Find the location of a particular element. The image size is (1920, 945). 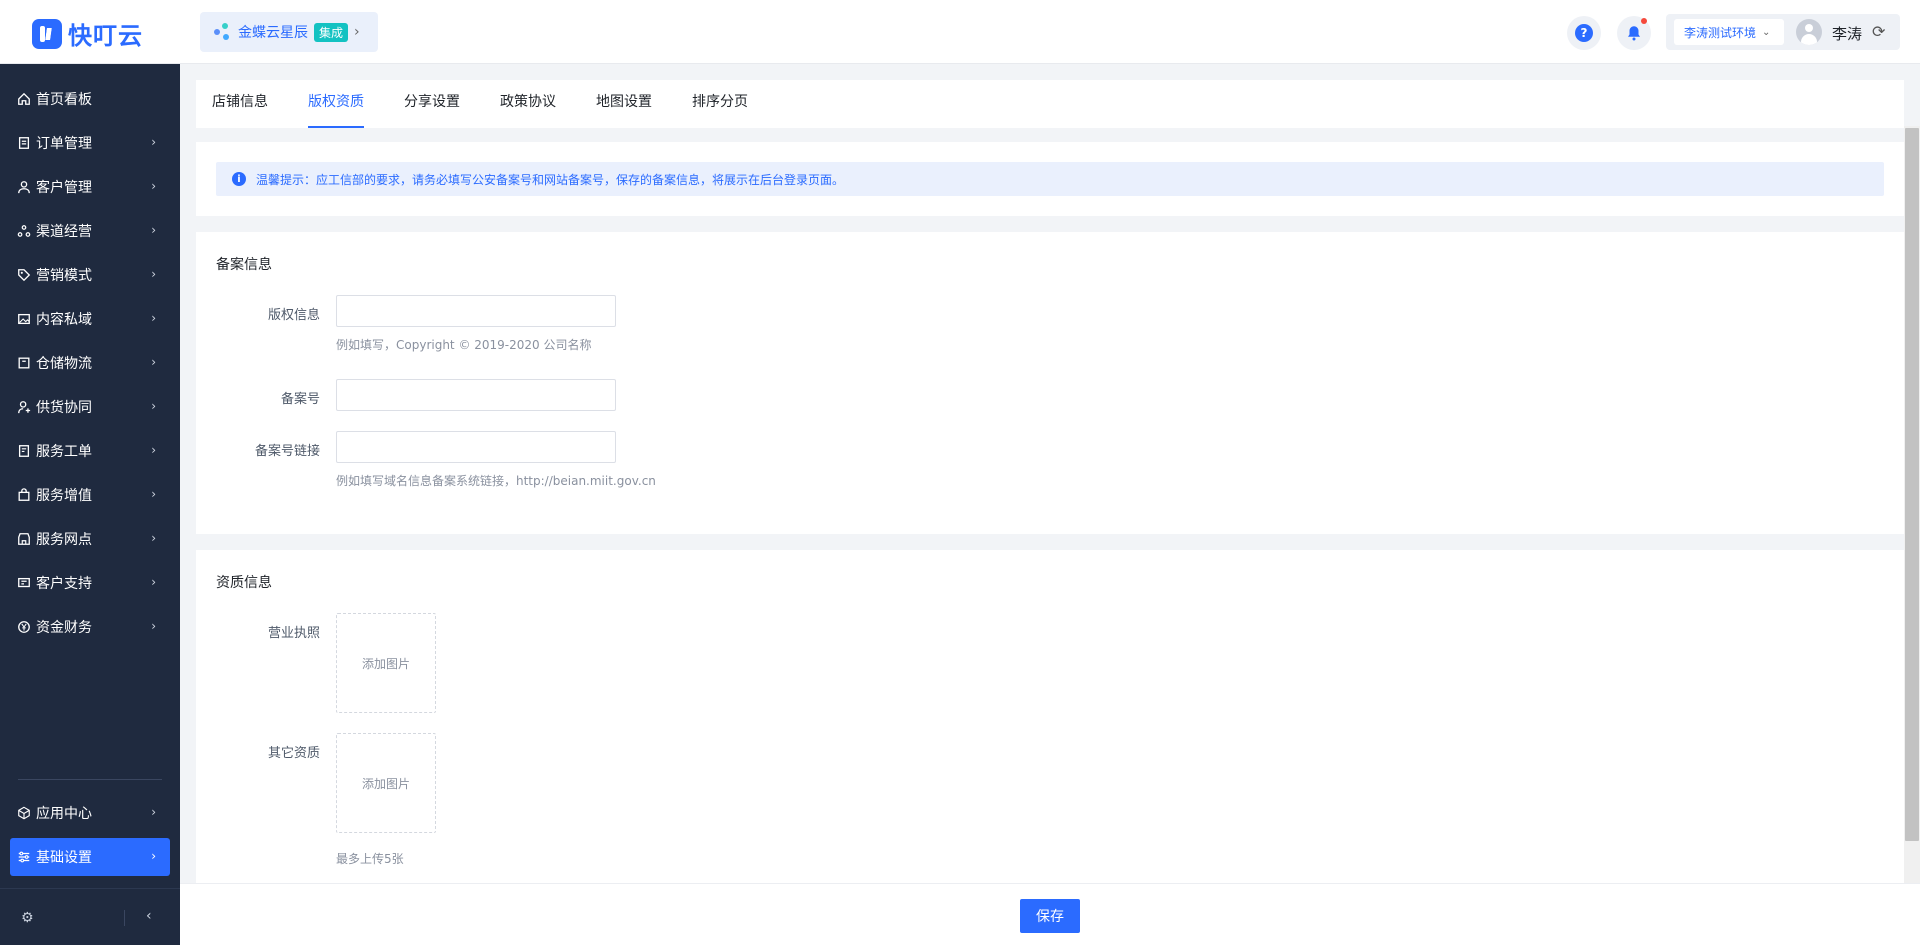

sidebar-item-finance: 资金财务 › is located at coordinates (90, 627).